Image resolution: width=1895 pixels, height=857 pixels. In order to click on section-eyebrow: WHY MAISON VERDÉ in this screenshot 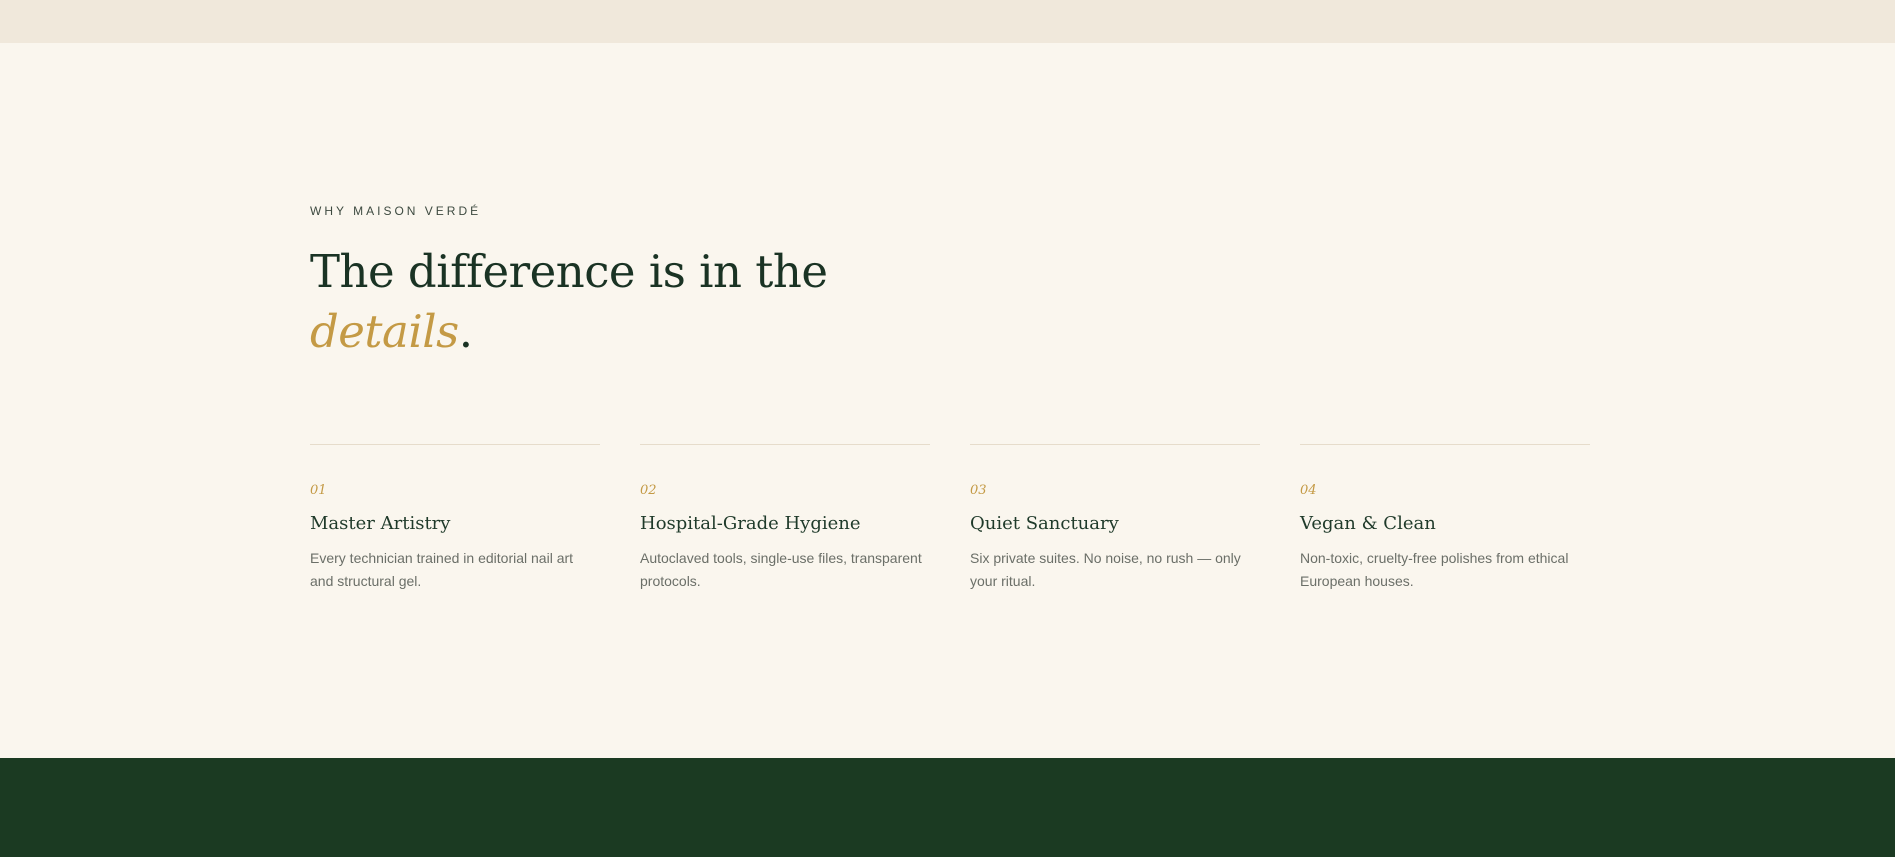, I will do `click(396, 211)`.